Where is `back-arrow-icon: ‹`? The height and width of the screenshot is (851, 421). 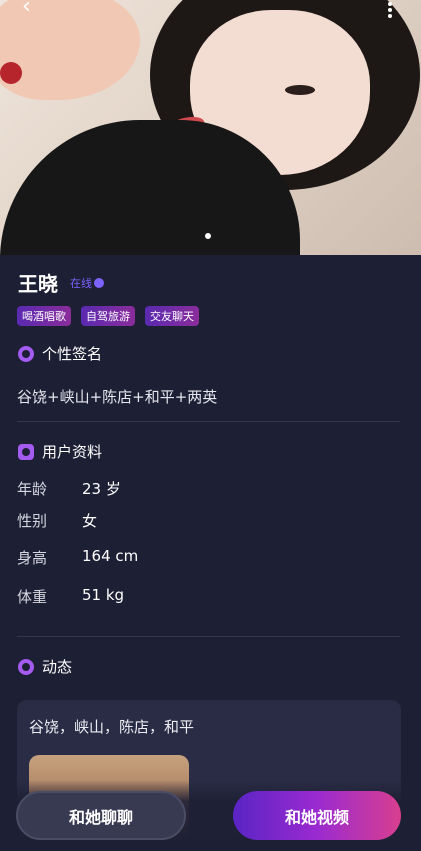
back-arrow-icon: ‹ is located at coordinates (34, 10).